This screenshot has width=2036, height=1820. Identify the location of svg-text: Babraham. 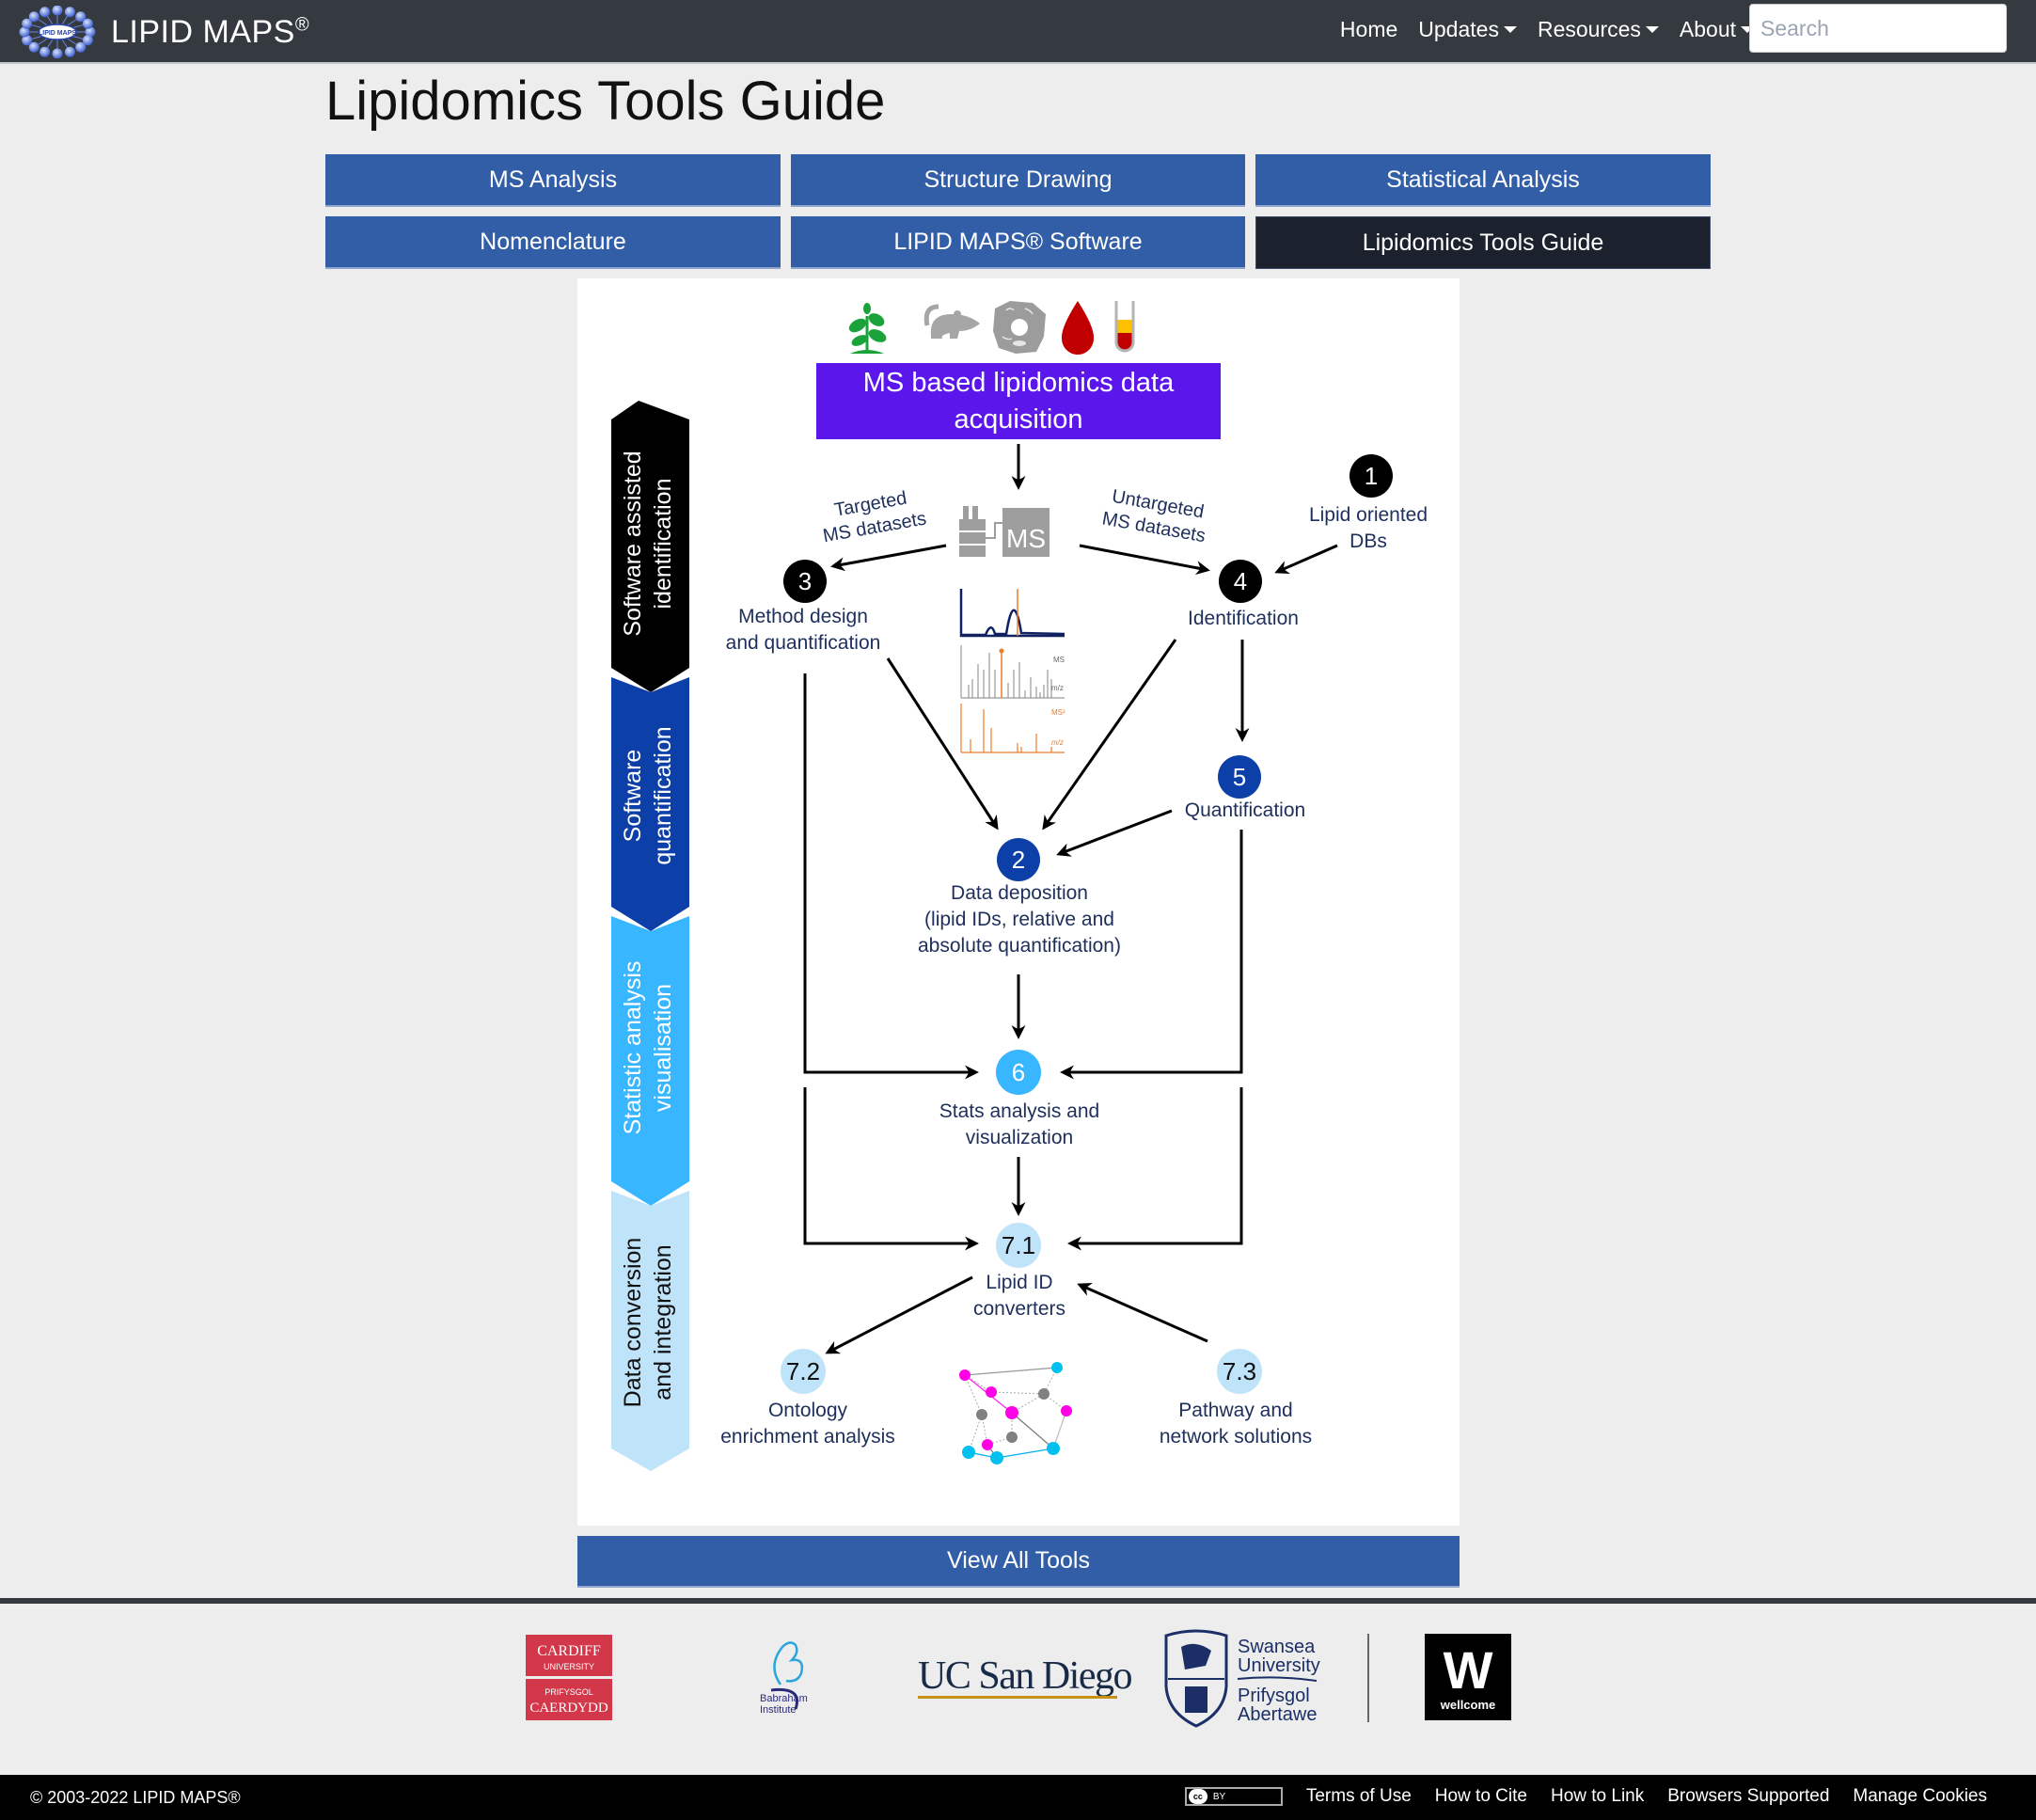
(784, 1698).